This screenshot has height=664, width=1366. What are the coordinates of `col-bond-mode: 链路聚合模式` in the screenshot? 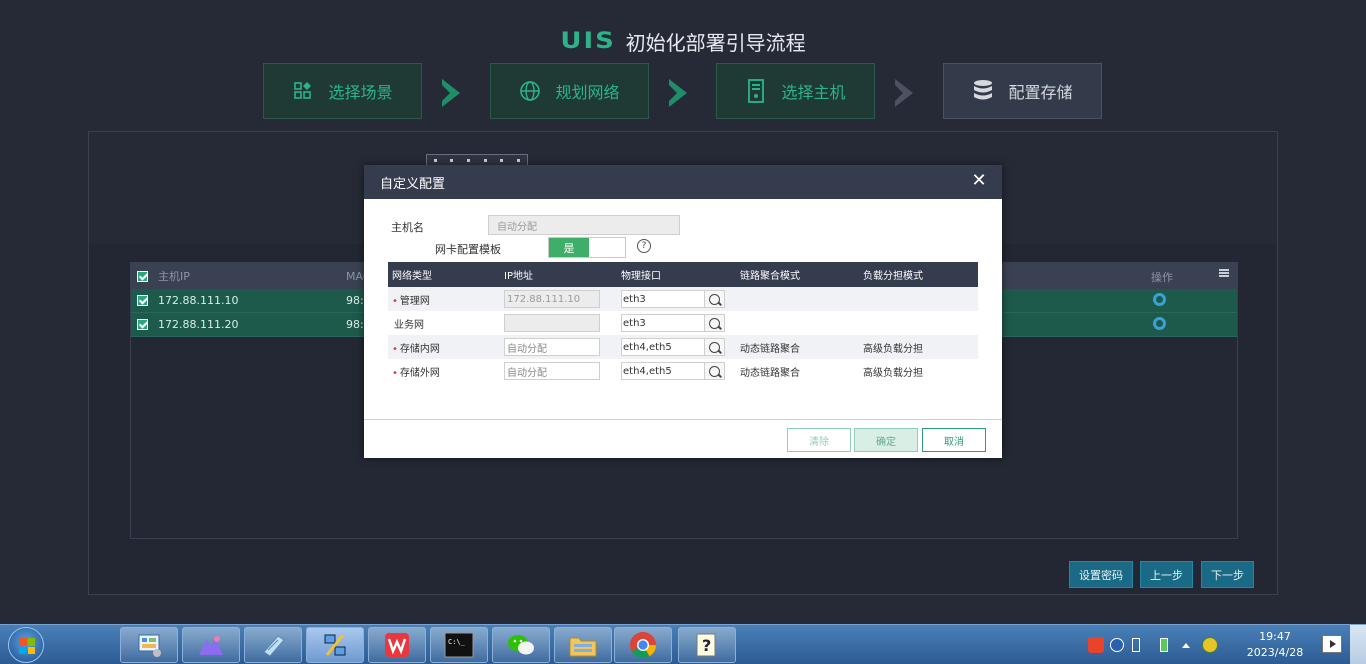 It's located at (770, 276).